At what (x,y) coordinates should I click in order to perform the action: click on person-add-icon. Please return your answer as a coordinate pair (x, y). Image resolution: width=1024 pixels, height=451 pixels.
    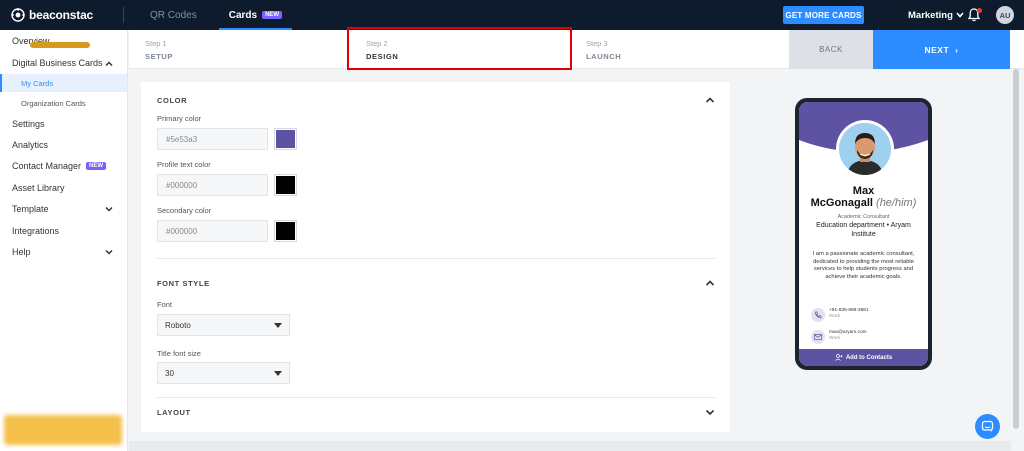
    Looking at the image, I should click on (839, 357).